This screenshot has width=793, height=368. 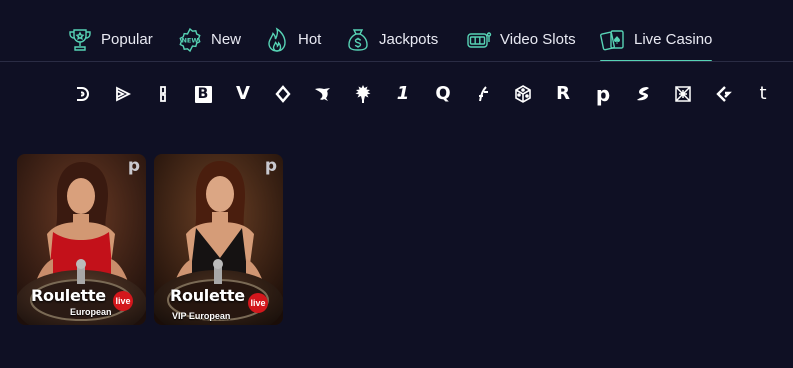 I want to click on tab-label: Video Slots, so click(x=538, y=39).